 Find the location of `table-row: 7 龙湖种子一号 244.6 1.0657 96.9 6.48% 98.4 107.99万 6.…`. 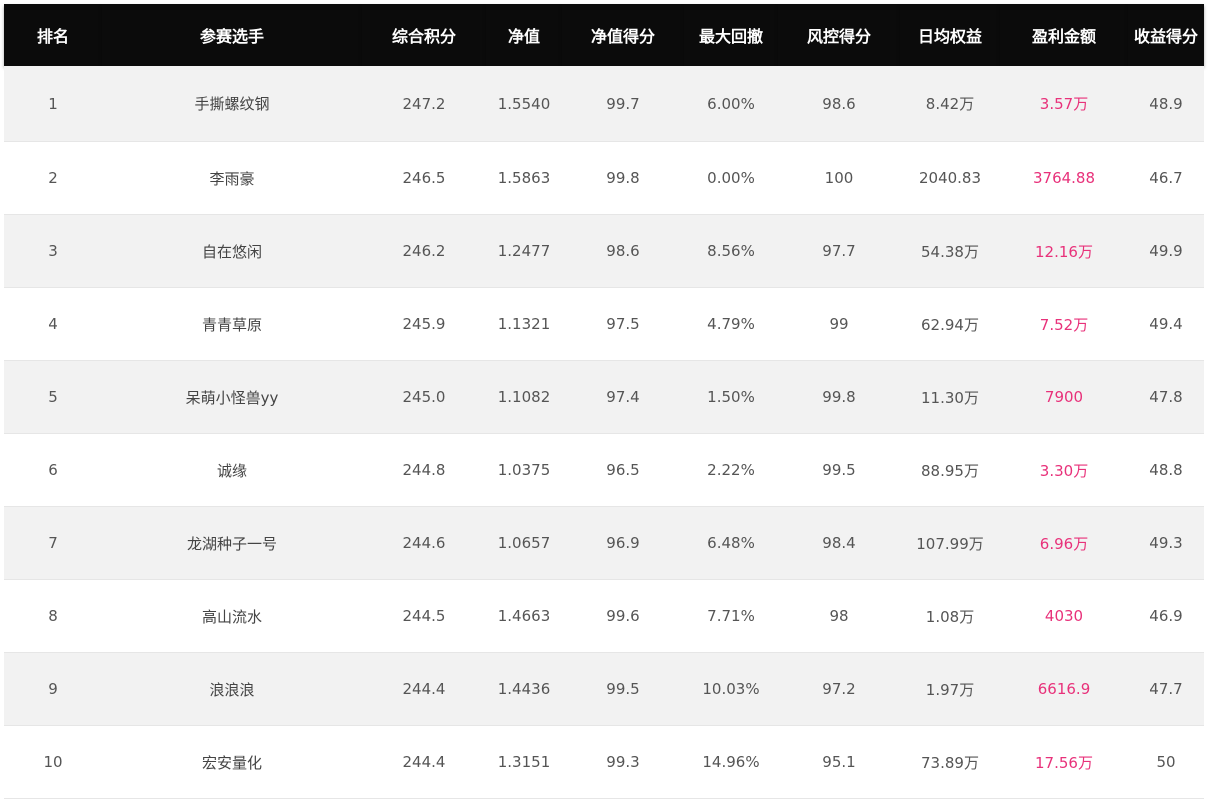

table-row: 7 龙湖种子一号 244.6 1.0657 96.9 6.48% 98.4 107.99万 6.… is located at coordinates (604, 543).